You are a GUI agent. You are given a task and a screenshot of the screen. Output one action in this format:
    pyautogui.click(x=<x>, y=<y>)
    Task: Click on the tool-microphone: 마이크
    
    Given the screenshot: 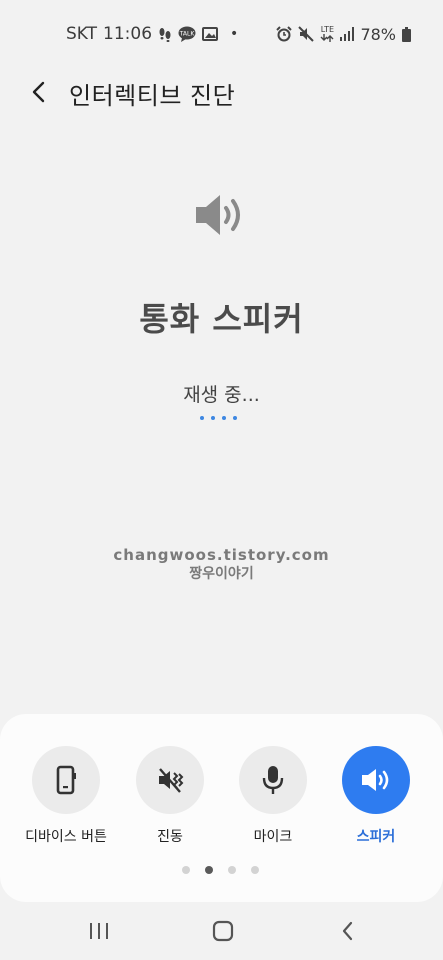 What is the action you would take?
    pyautogui.click(x=273, y=796)
    